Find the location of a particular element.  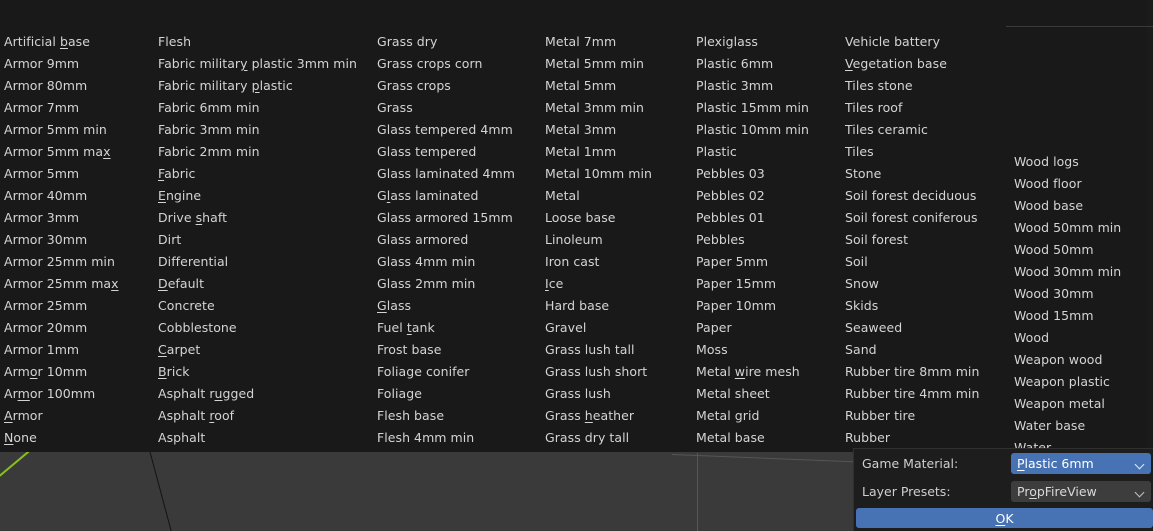

menu-item: Grass is located at coordinates (459, 108).